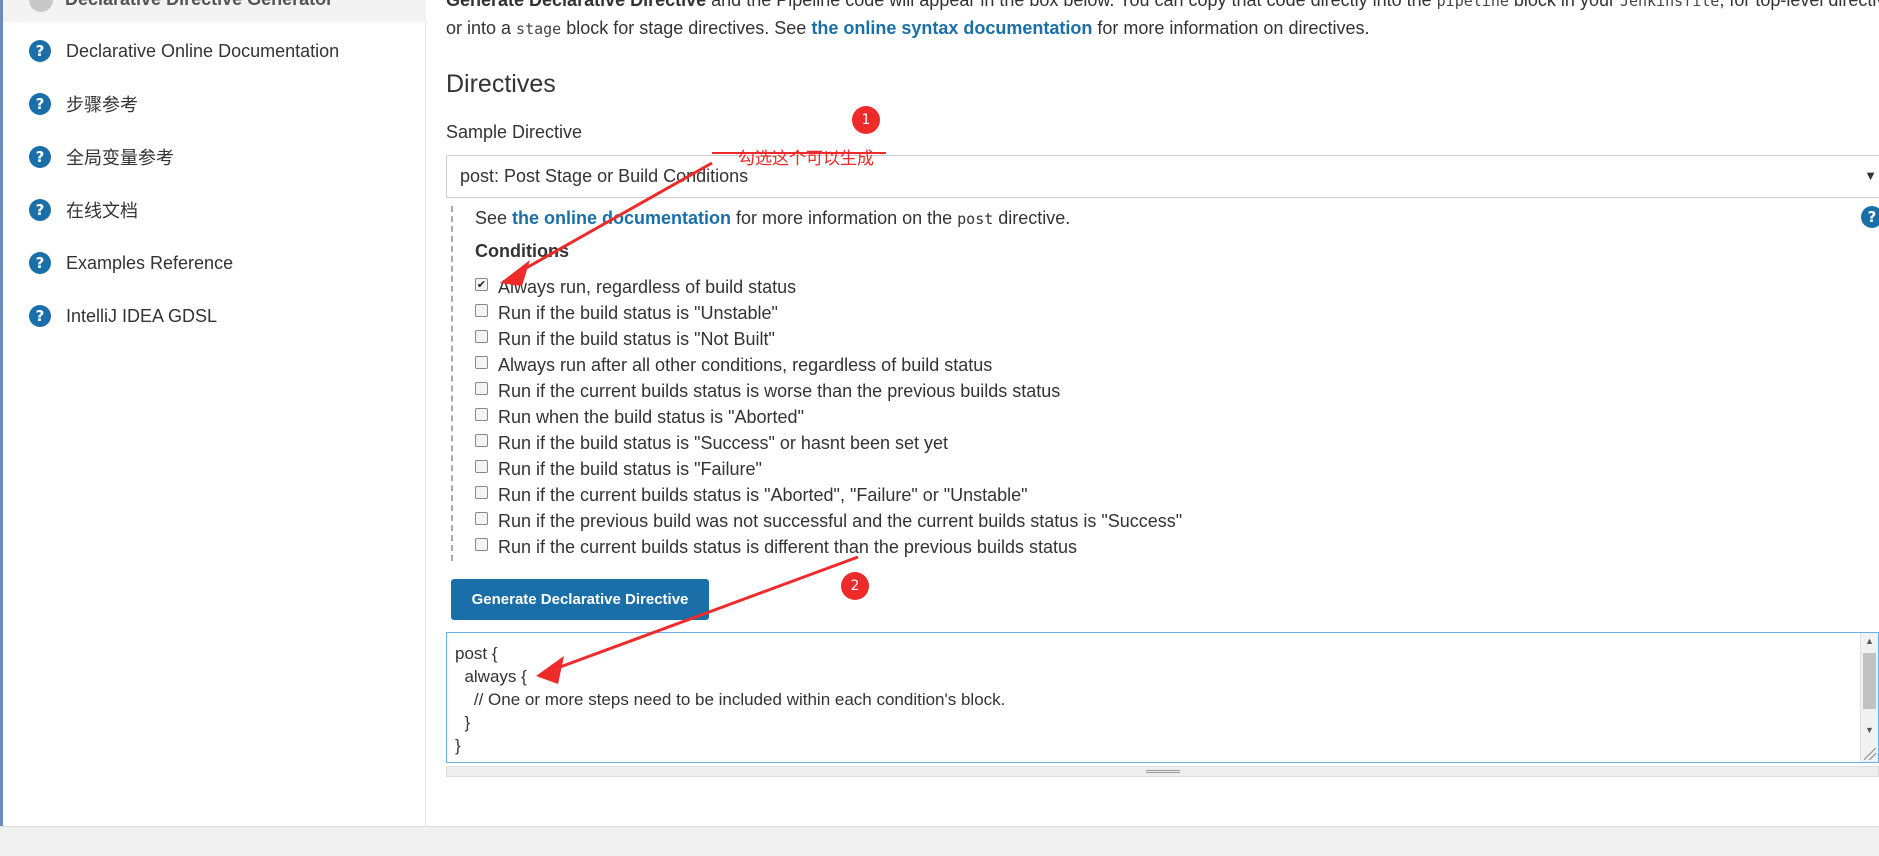  What do you see at coordinates (1669, 5) in the screenshot?
I see `intro-code: Jenkinsfile` at bounding box center [1669, 5].